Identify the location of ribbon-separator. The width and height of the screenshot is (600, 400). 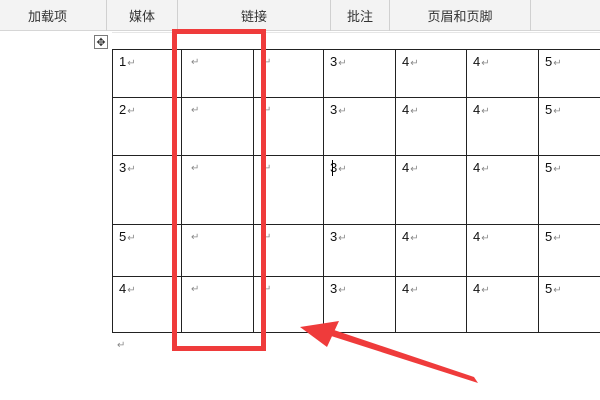
(530, 15).